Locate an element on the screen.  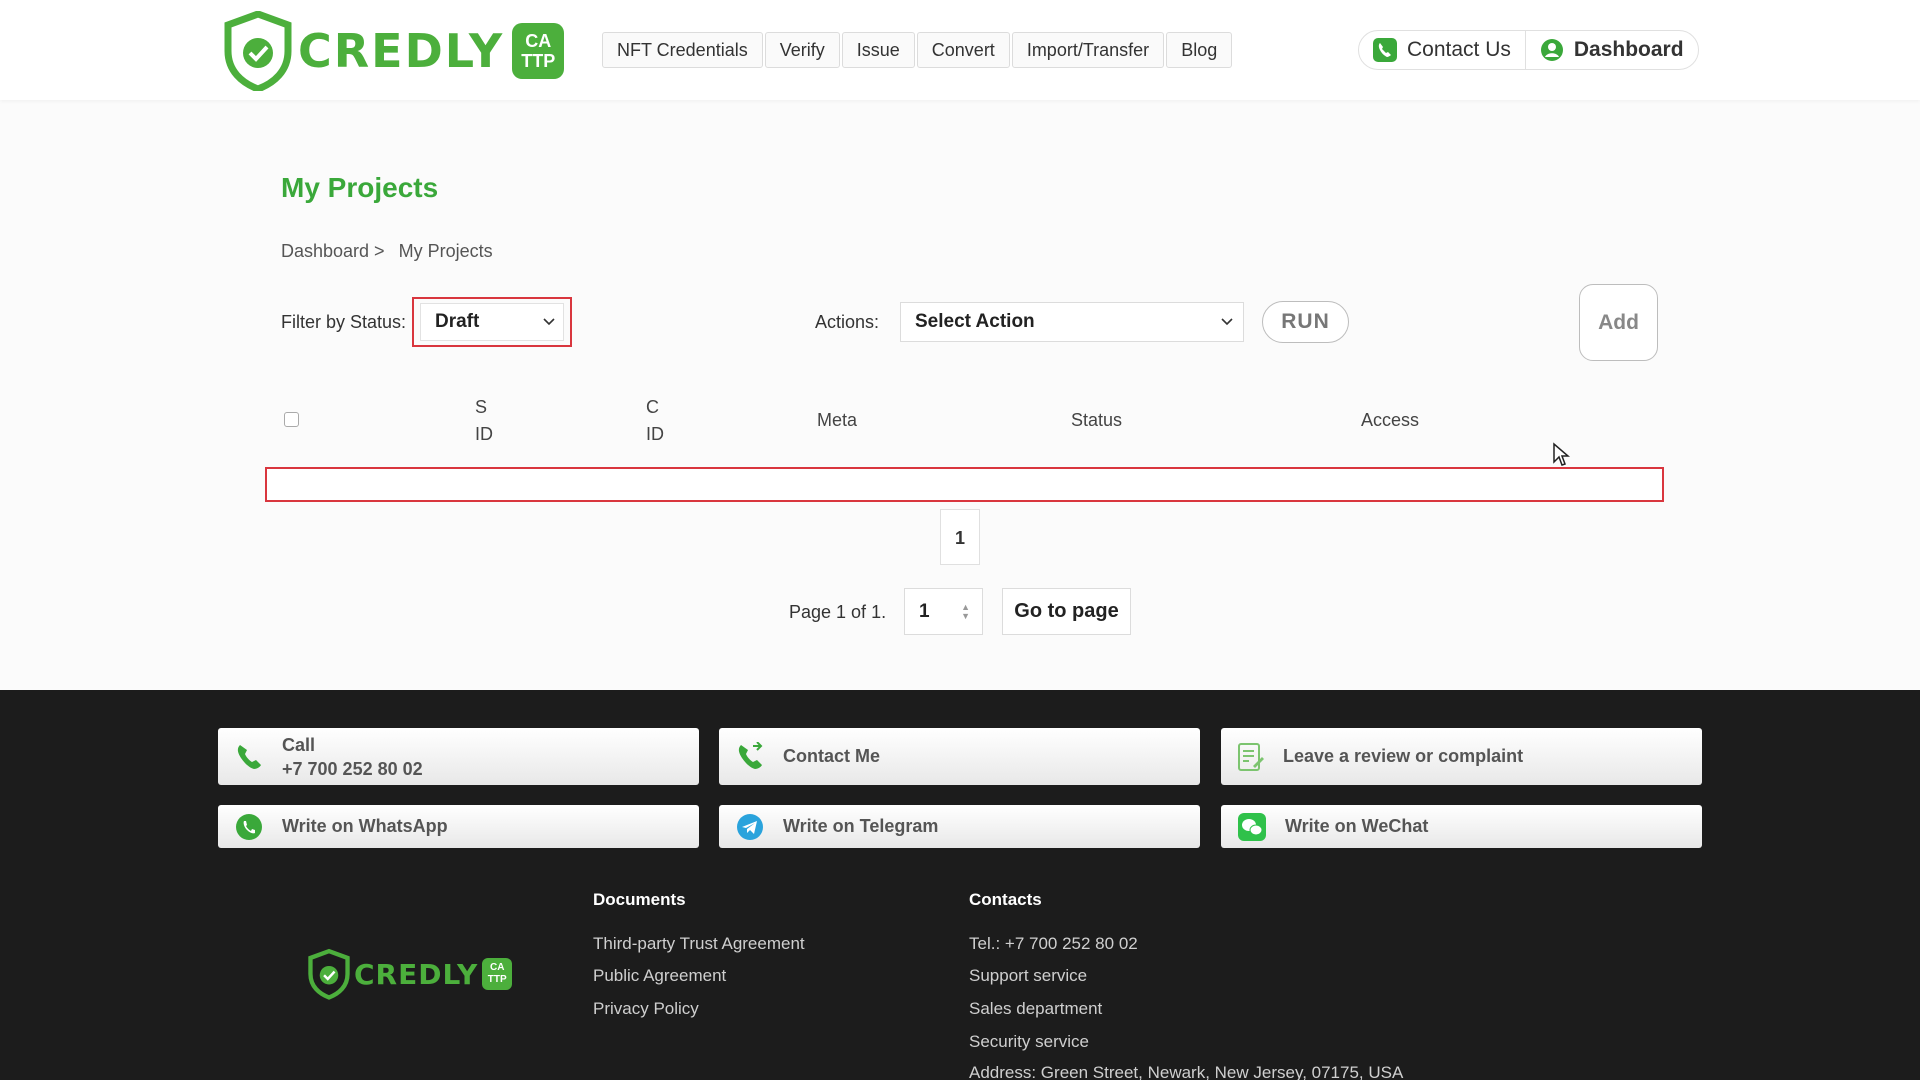
actions-select: Select Action is located at coordinates (1072, 322).